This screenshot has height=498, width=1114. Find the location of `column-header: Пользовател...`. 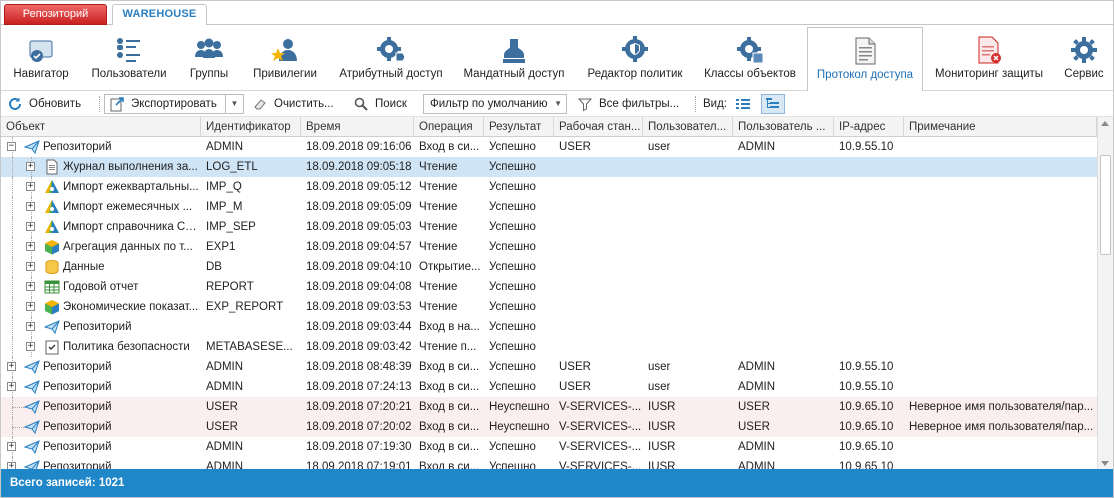

column-header: Пользовател... is located at coordinates (688, 127).